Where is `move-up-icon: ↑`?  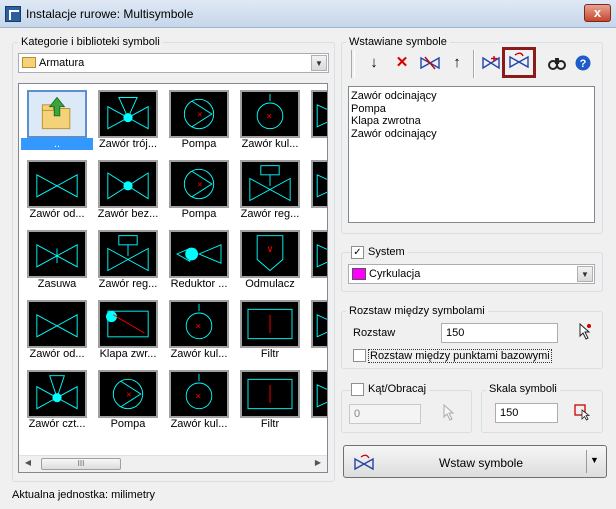
move-up-icon: ↑ is located at coordinates (457, 63).